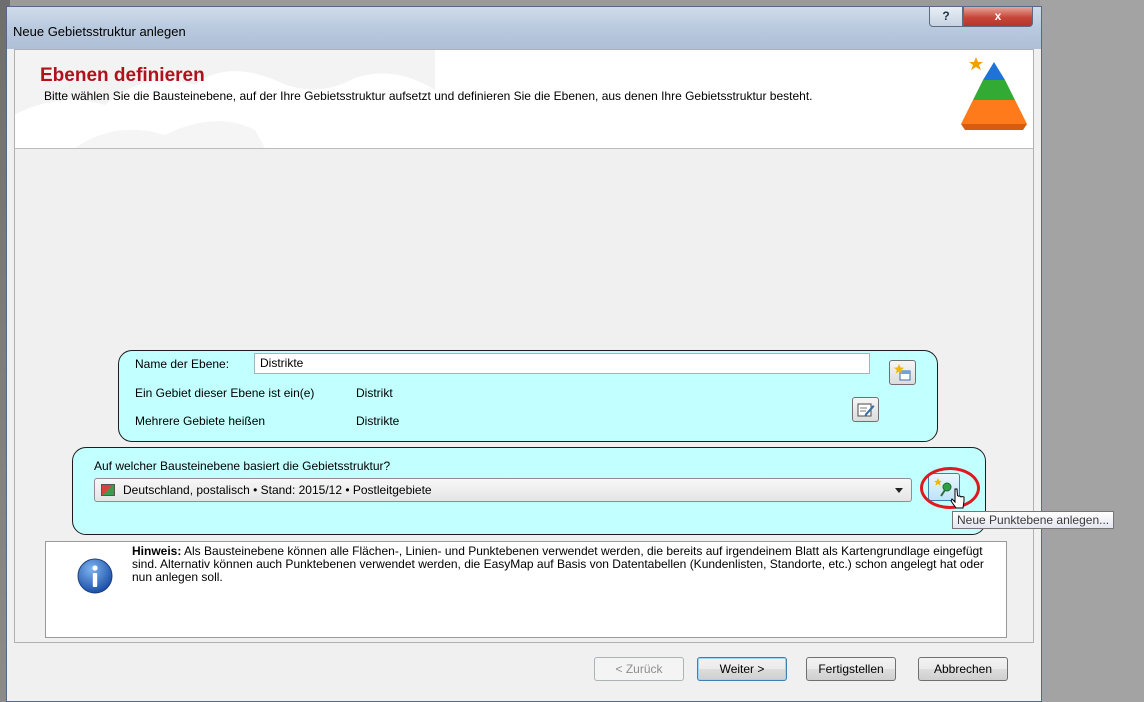 This screenshot has width=1144, height=702. I want to click on title-bar: Neue Gebietsstruktur anlegen ? x, so click(524, 28).